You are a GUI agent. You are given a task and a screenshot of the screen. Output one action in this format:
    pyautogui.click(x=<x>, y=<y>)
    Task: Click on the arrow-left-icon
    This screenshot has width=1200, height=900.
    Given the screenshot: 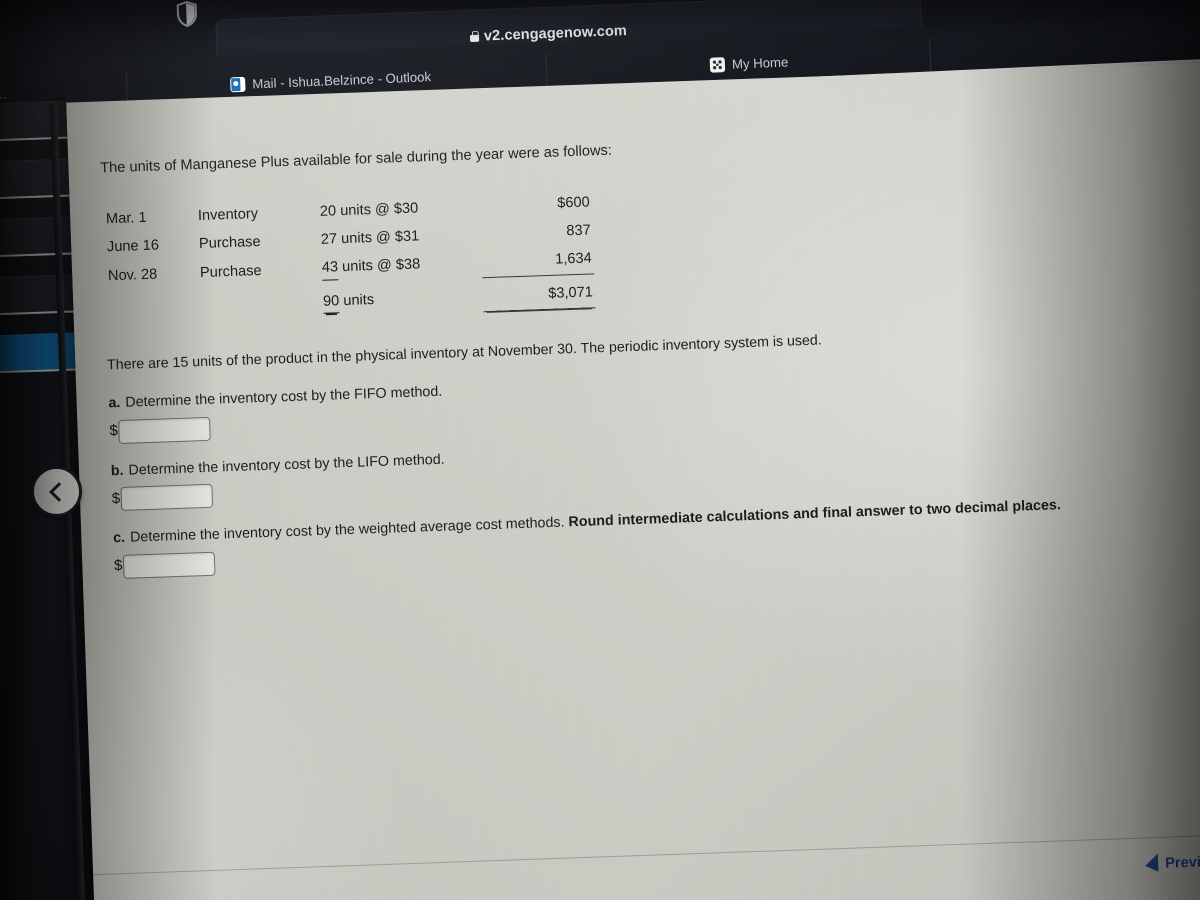 What is the action you would take?
    pyautogui.click(x=1151, y=864)
    